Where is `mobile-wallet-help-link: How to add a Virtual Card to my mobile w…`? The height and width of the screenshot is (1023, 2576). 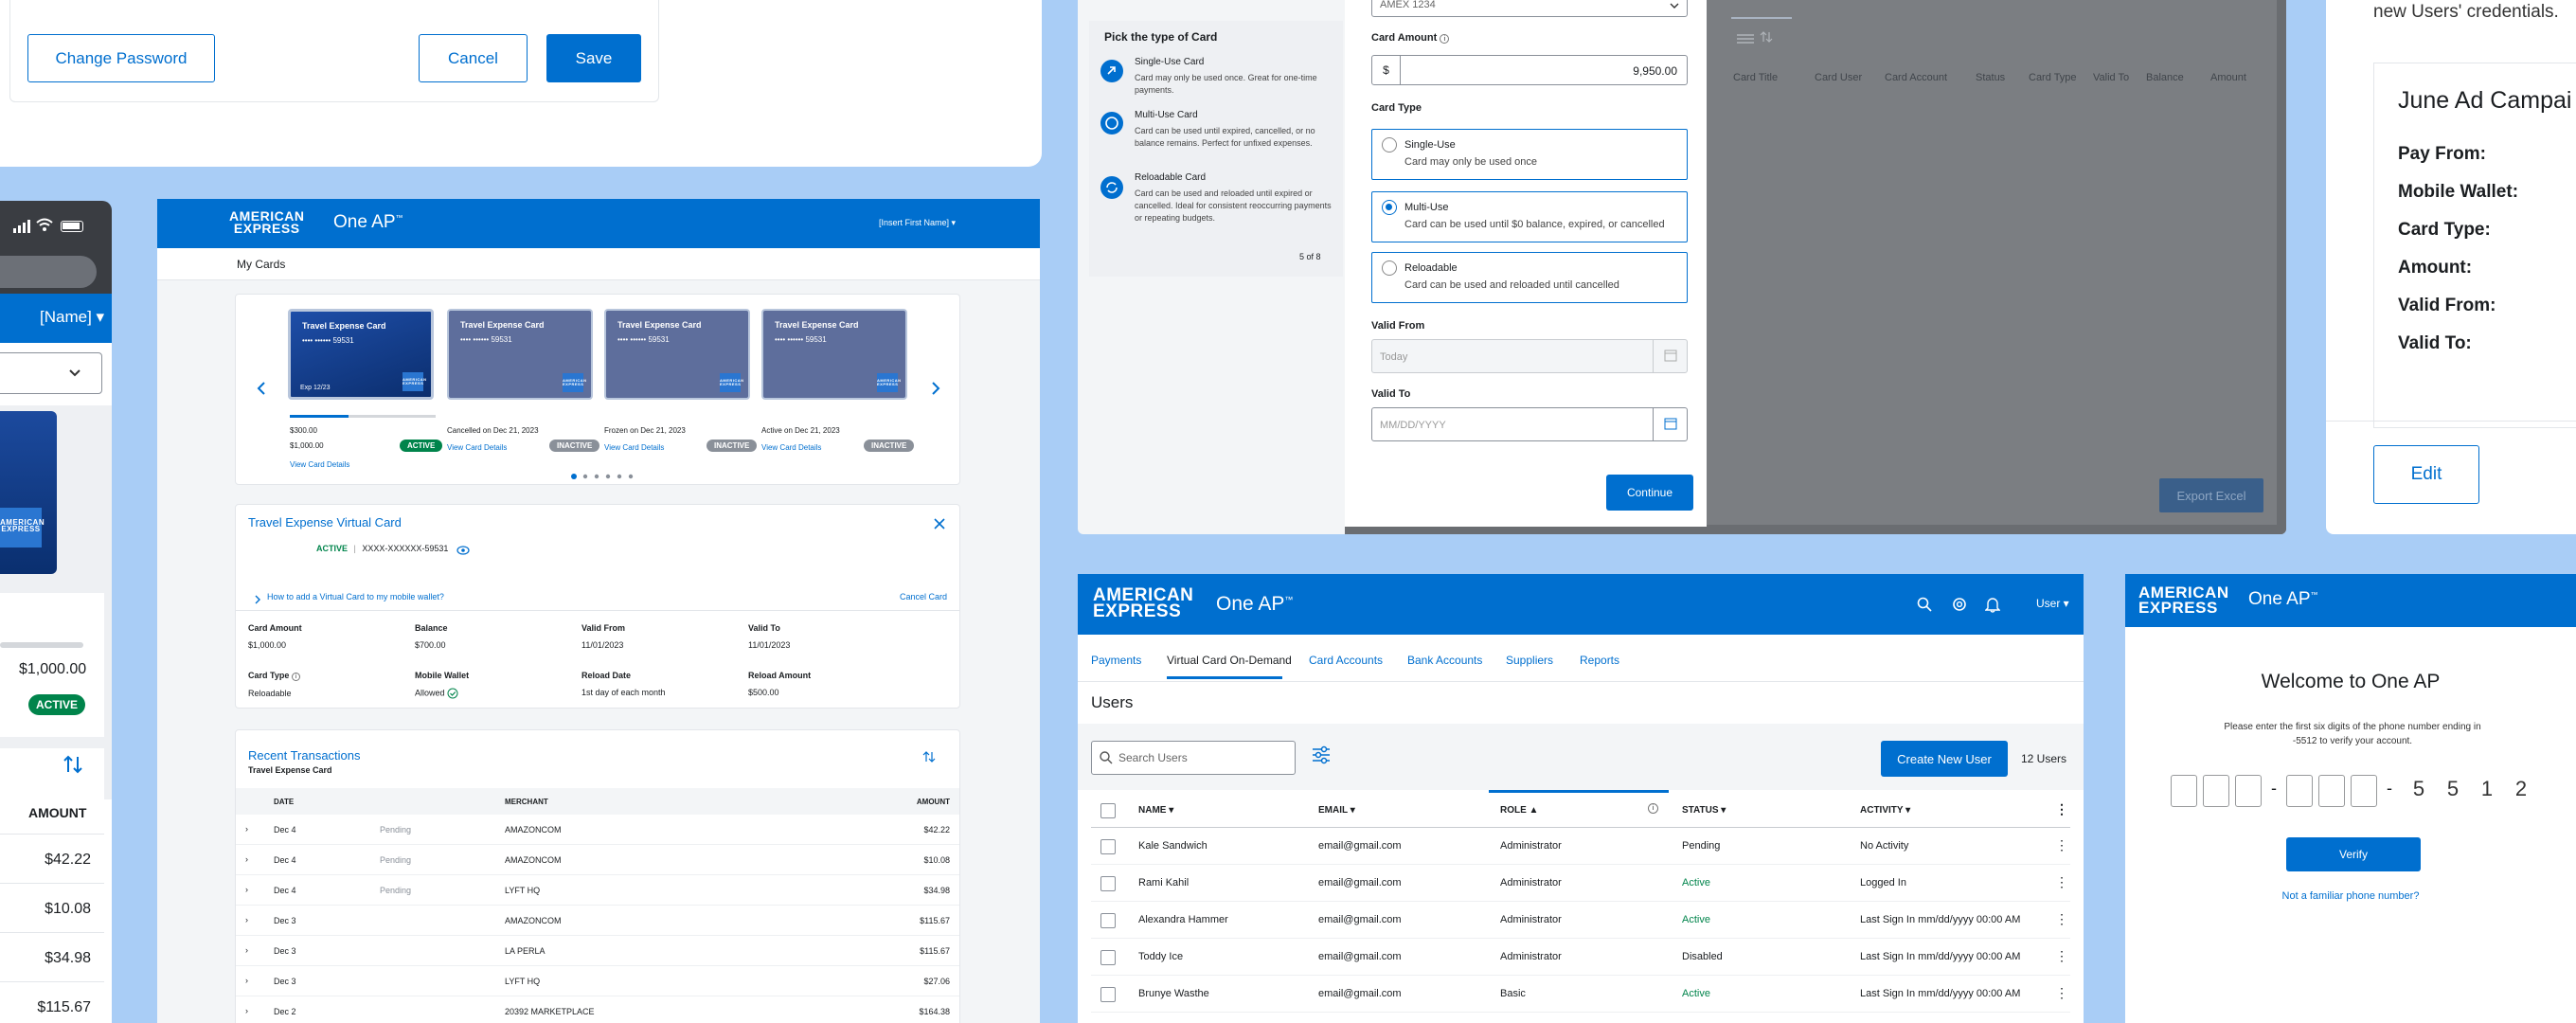 mobile-wallet-help-link: How to add a Virtual Card to my mobile w… is located at coordinates (355, 596).